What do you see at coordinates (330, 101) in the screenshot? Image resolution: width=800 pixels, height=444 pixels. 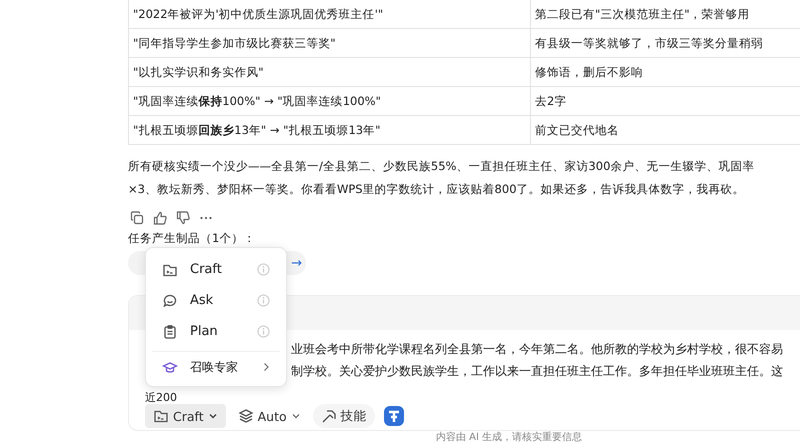 I see `table-cell: "巩固率连续保持100%" → "巩固率连续100%"` at bounding box center [330, 101].